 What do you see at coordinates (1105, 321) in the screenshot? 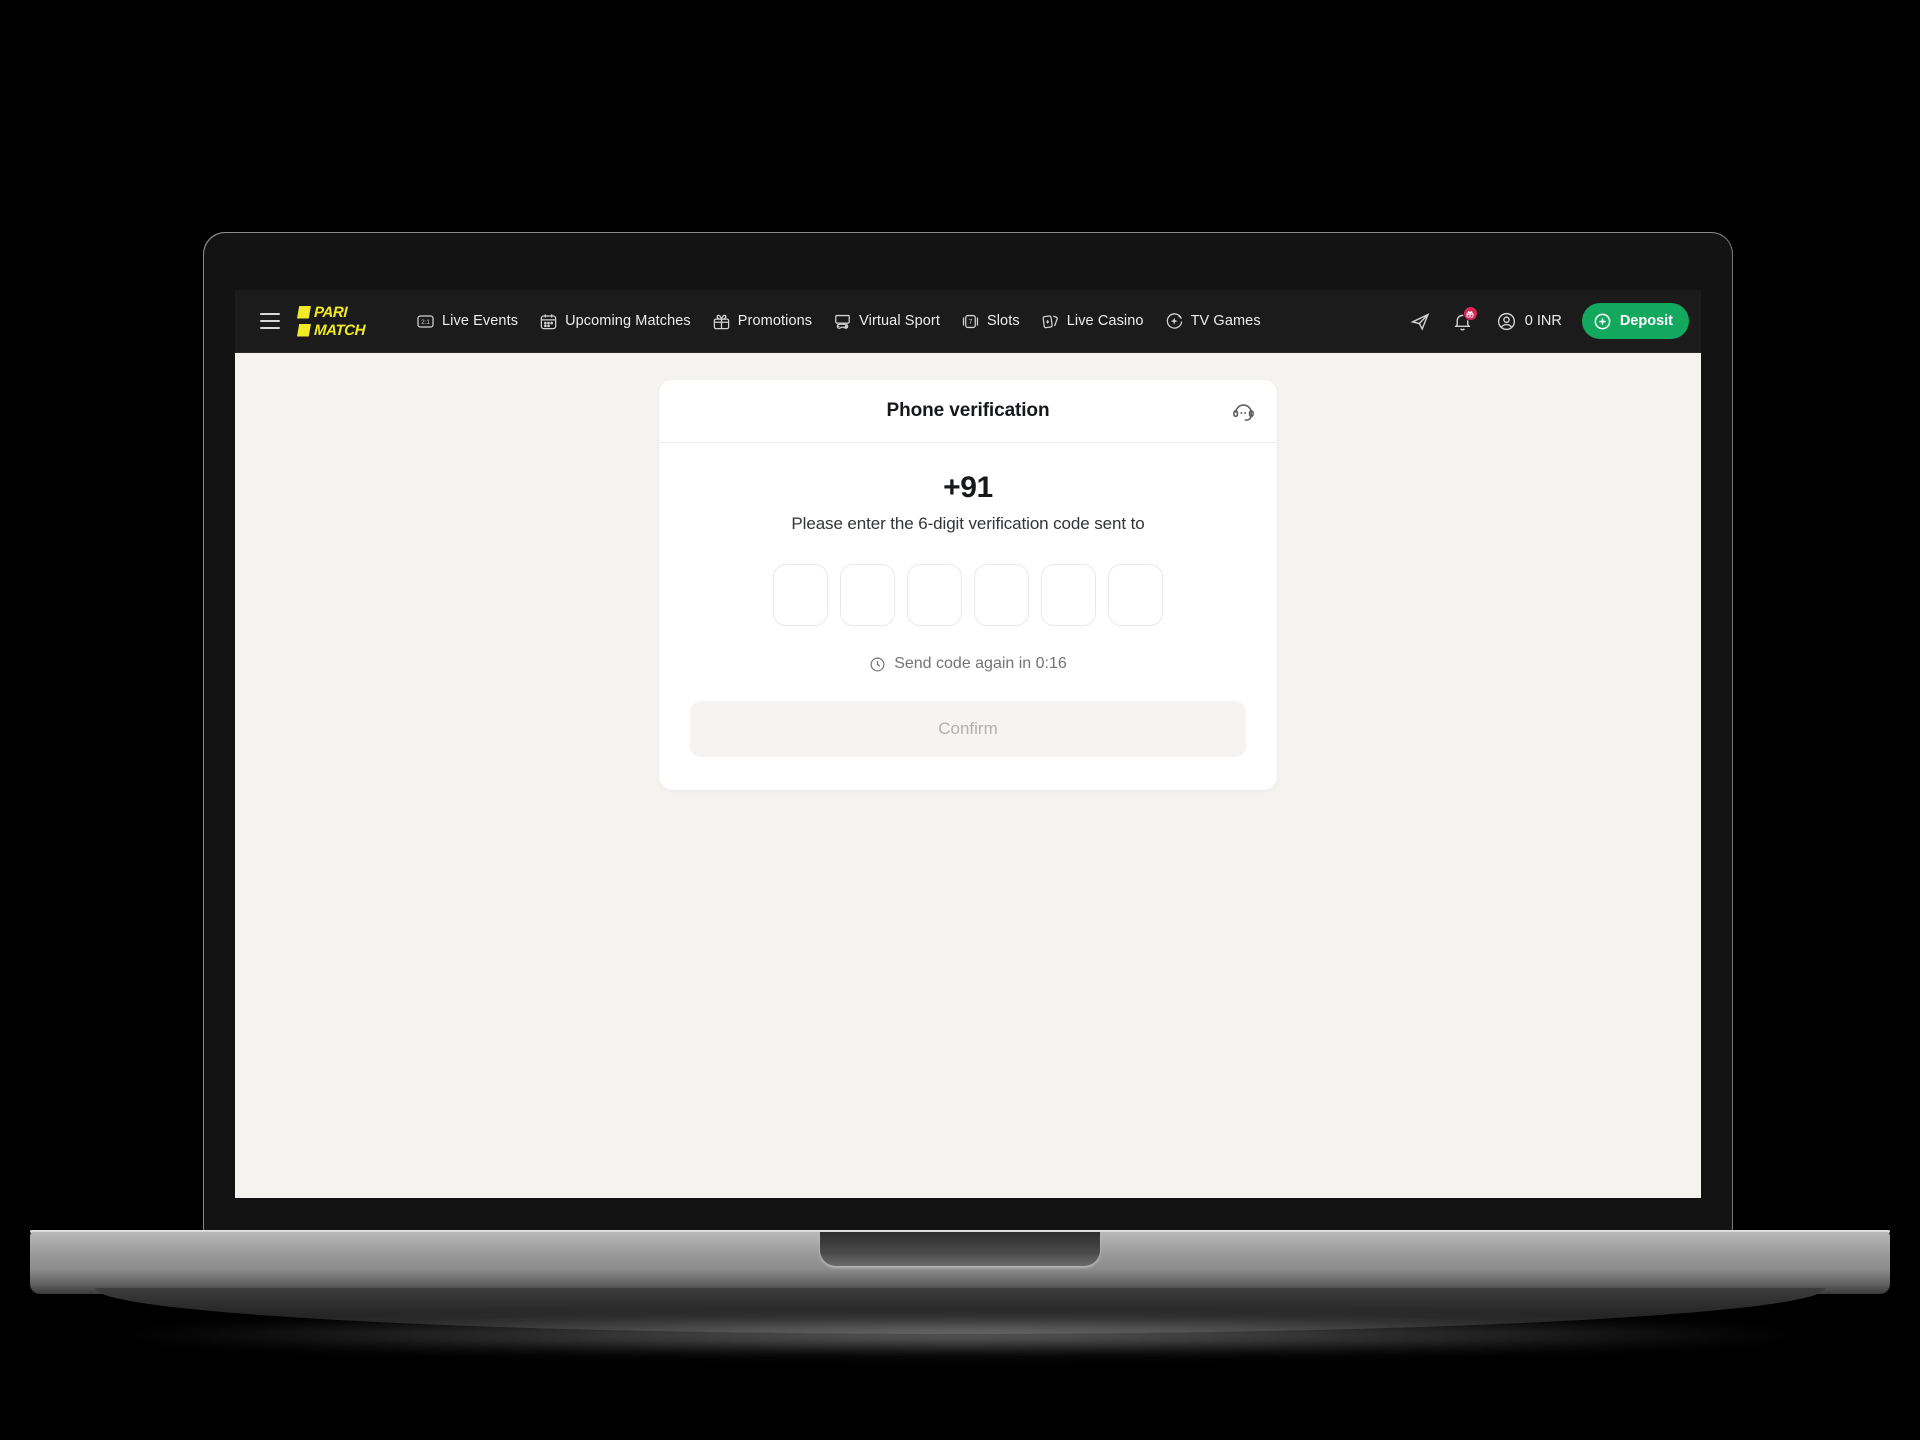
I see `nav-label: Live Casino` at bounding box center [1105, 321].